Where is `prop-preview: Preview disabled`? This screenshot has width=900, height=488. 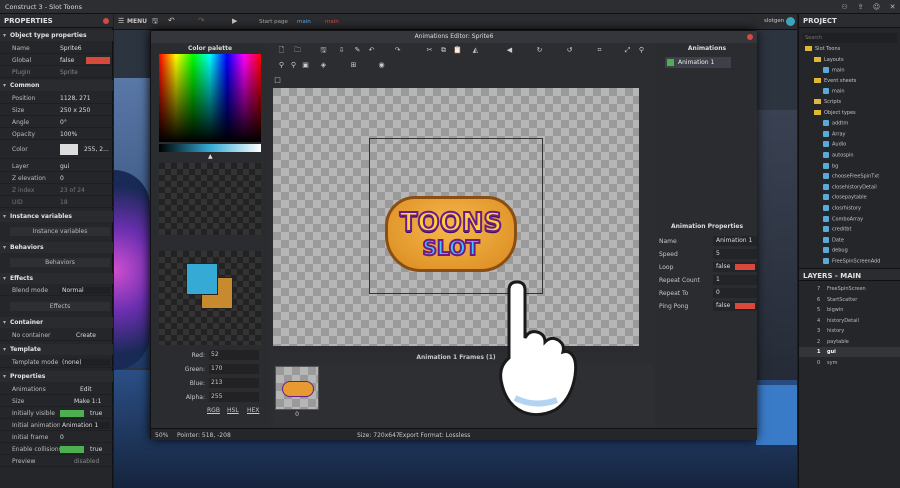 prop-preview: Preview disabled is located at coordinates (56, 461).